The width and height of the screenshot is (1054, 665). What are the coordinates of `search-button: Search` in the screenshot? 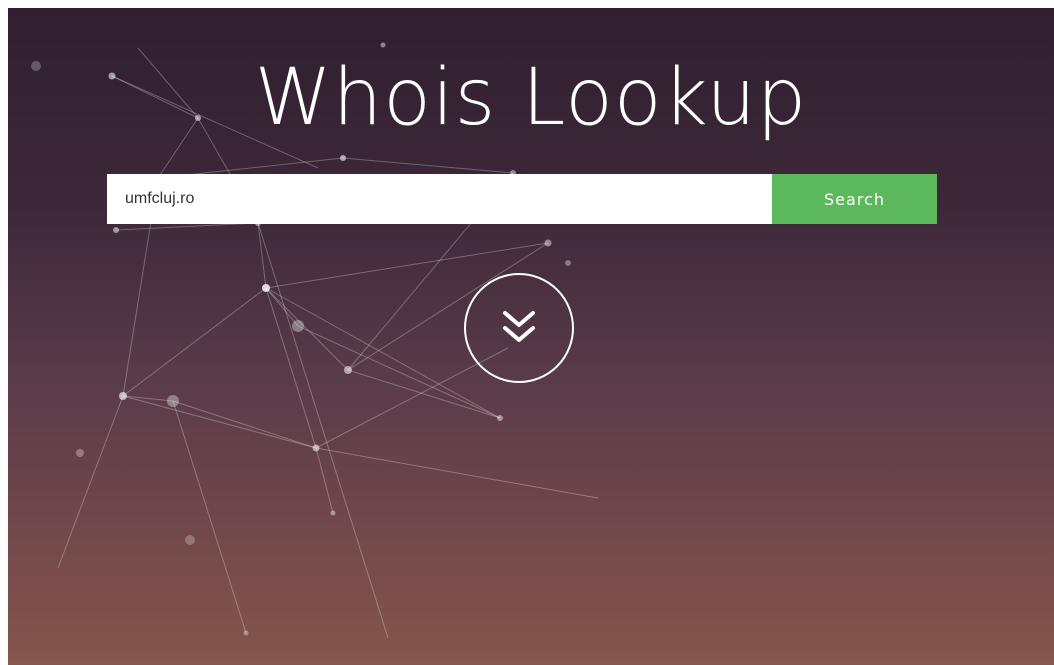 It's located at (854, 199).